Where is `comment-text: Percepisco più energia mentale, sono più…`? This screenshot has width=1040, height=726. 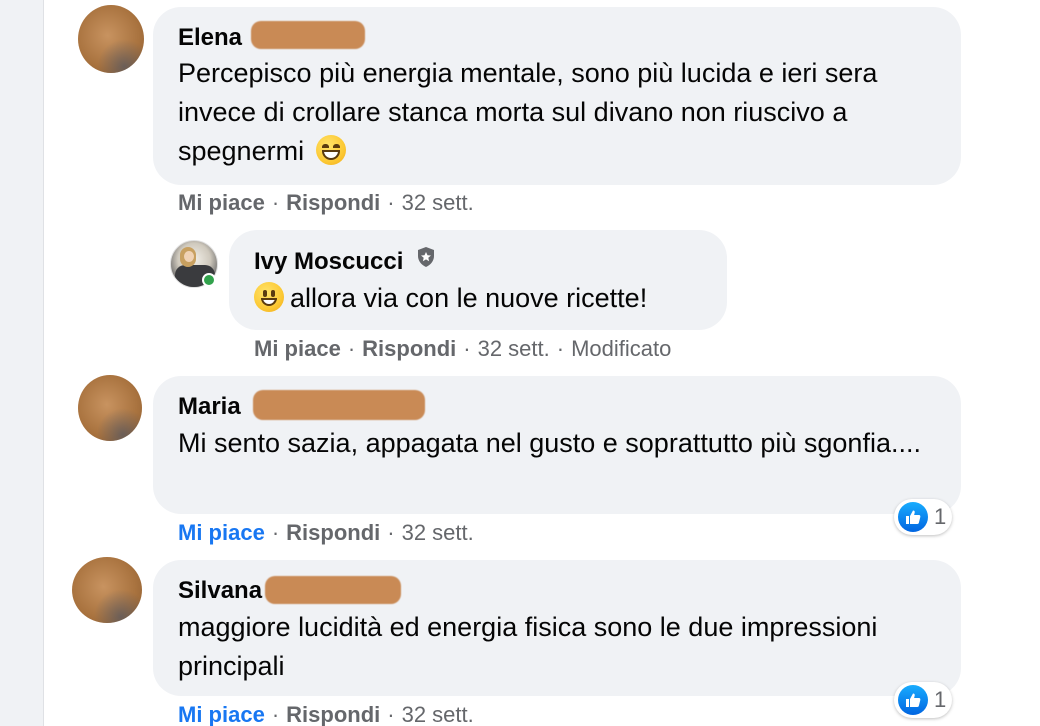 comment-text: Percepisco più energia mentale, sono più… is located at coordinates (528, 112).